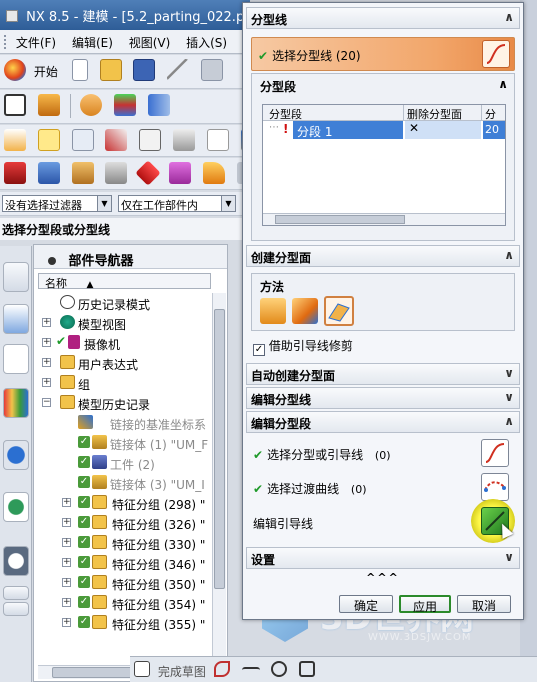  I want to click on section-settings: 设置 ∨, so click(383, 558).